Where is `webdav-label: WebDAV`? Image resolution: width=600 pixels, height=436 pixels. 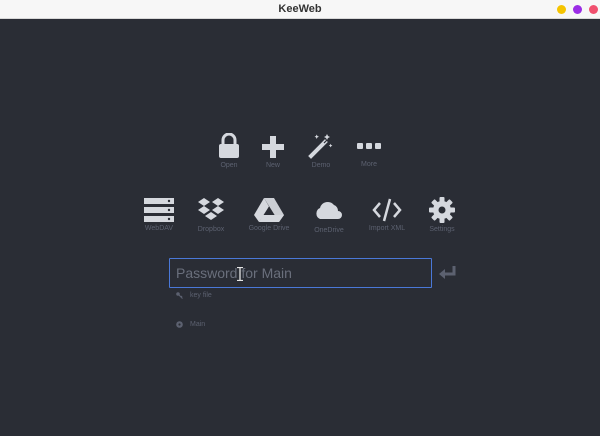
webdav-label: WebDAV is located at coordinates (159, 228).